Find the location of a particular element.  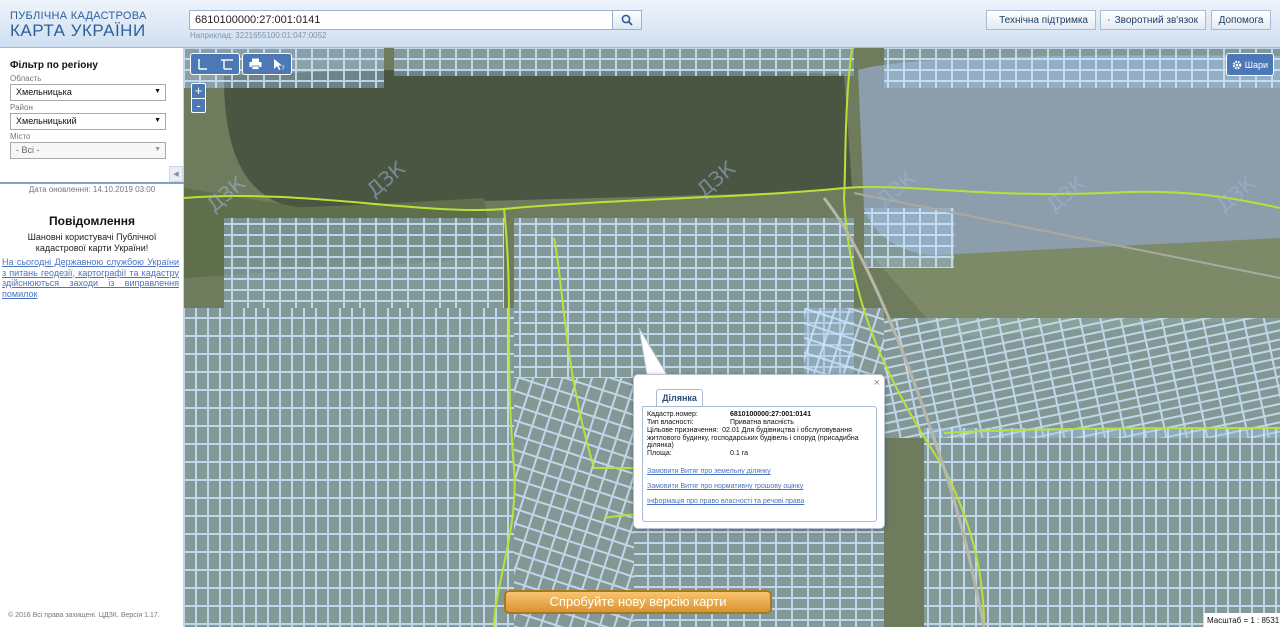

zoom-control: + - is located at coordinates (198, 98).